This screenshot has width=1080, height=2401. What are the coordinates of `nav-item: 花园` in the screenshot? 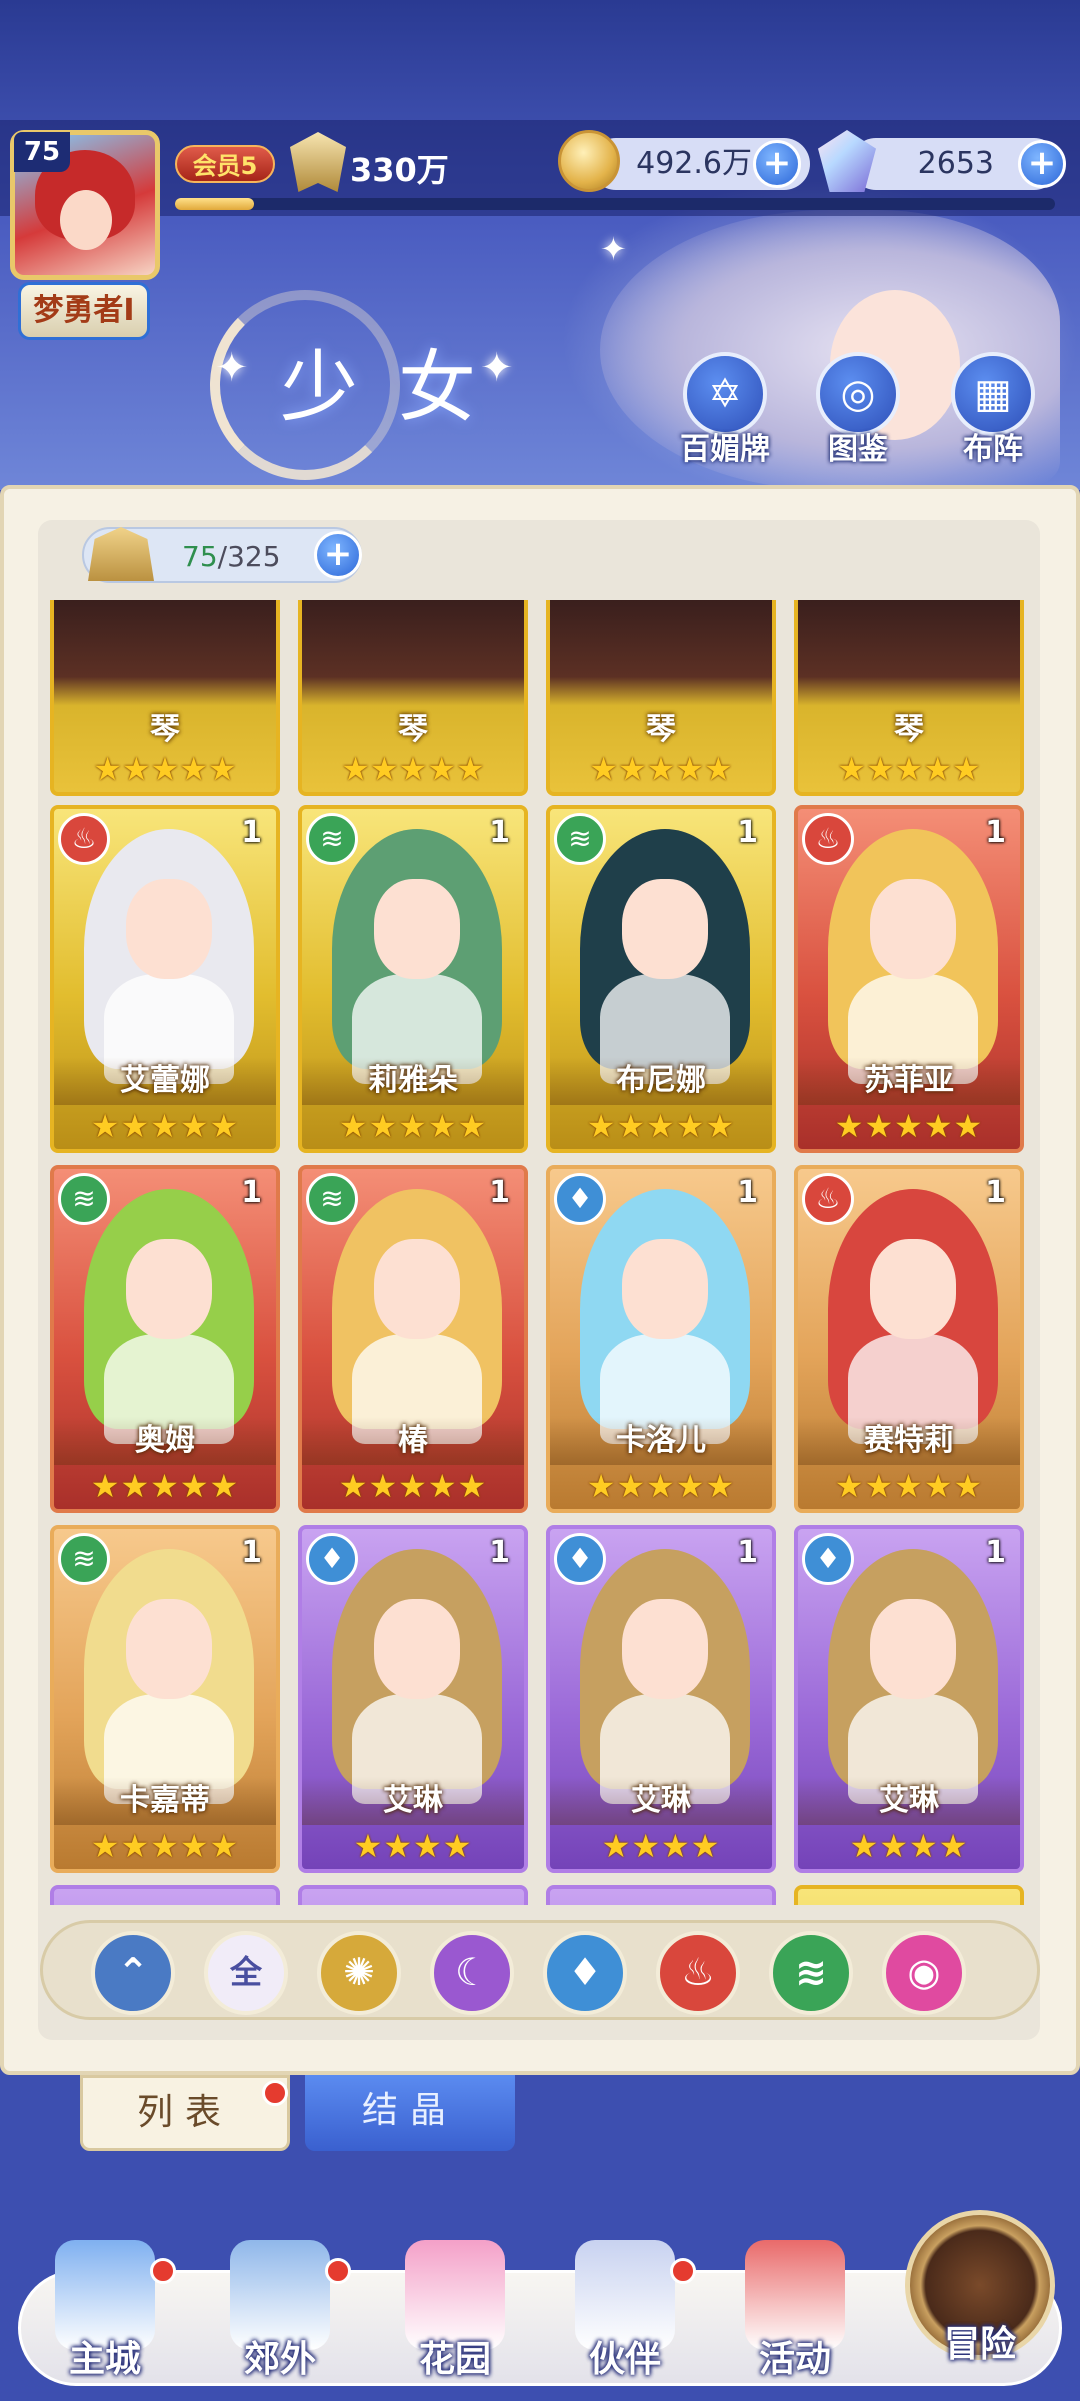 It's located at (455, 2310).